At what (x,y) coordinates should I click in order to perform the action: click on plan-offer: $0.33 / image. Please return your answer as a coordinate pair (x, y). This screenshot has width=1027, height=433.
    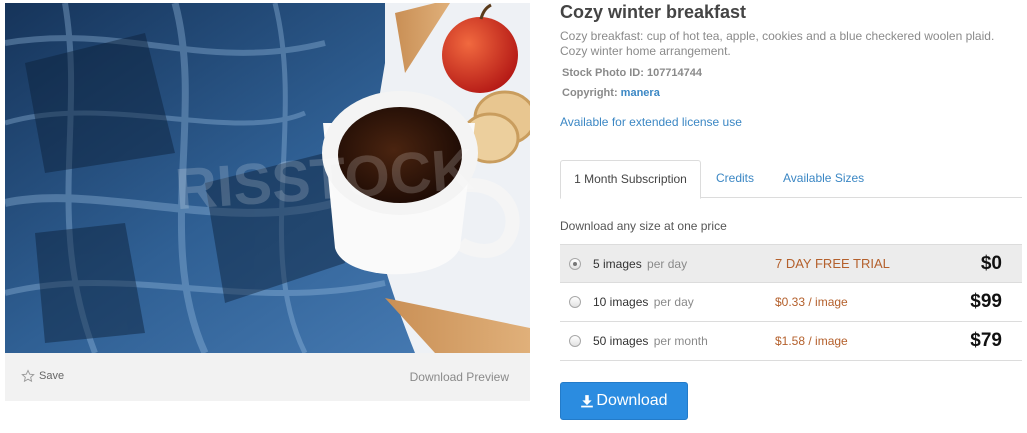
    Looking at the image, I should click on (811, 302).